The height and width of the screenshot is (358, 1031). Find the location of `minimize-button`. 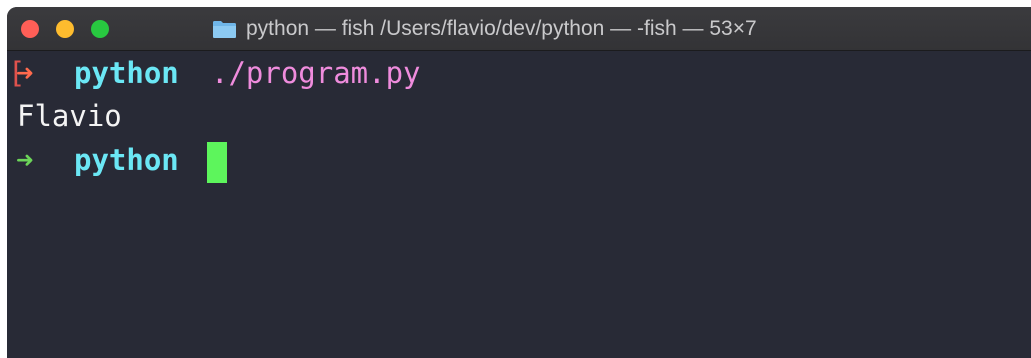

minimize-button is located at coordinates (65, 29).